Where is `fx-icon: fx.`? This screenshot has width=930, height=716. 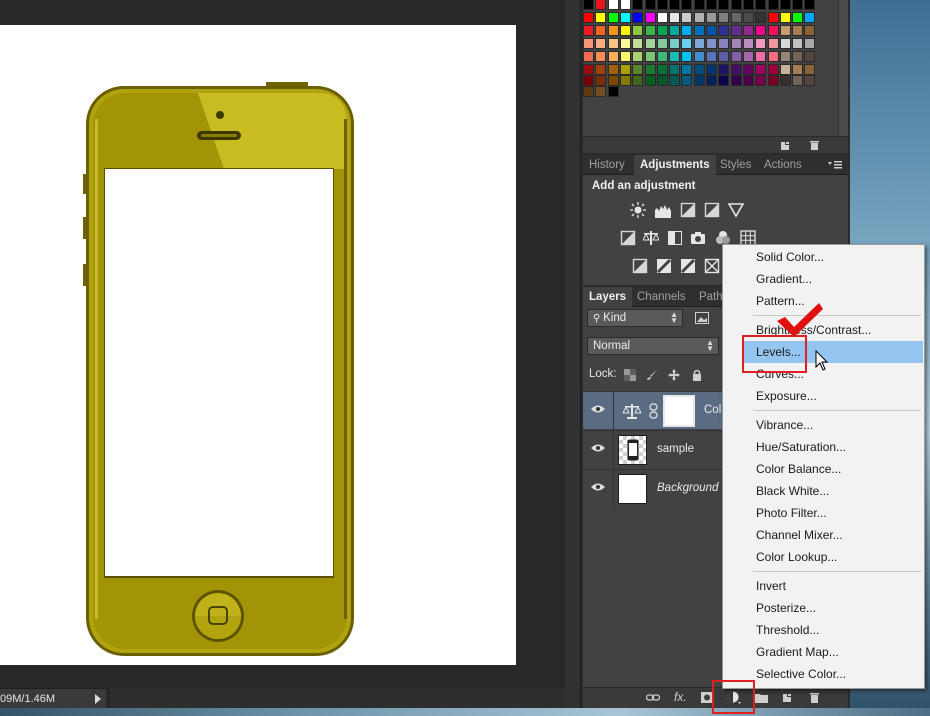 fx-icon: fx. is located at coordinates (680, 697).